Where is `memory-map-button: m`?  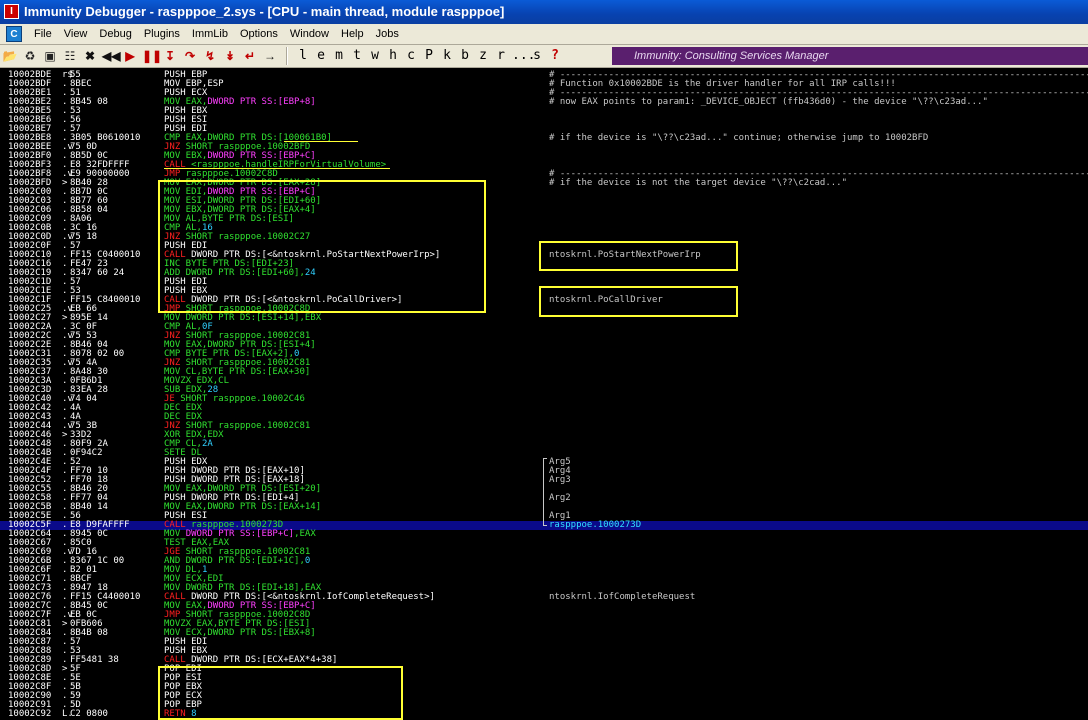
memory-map-button: m is located at coordinates (339, 56).